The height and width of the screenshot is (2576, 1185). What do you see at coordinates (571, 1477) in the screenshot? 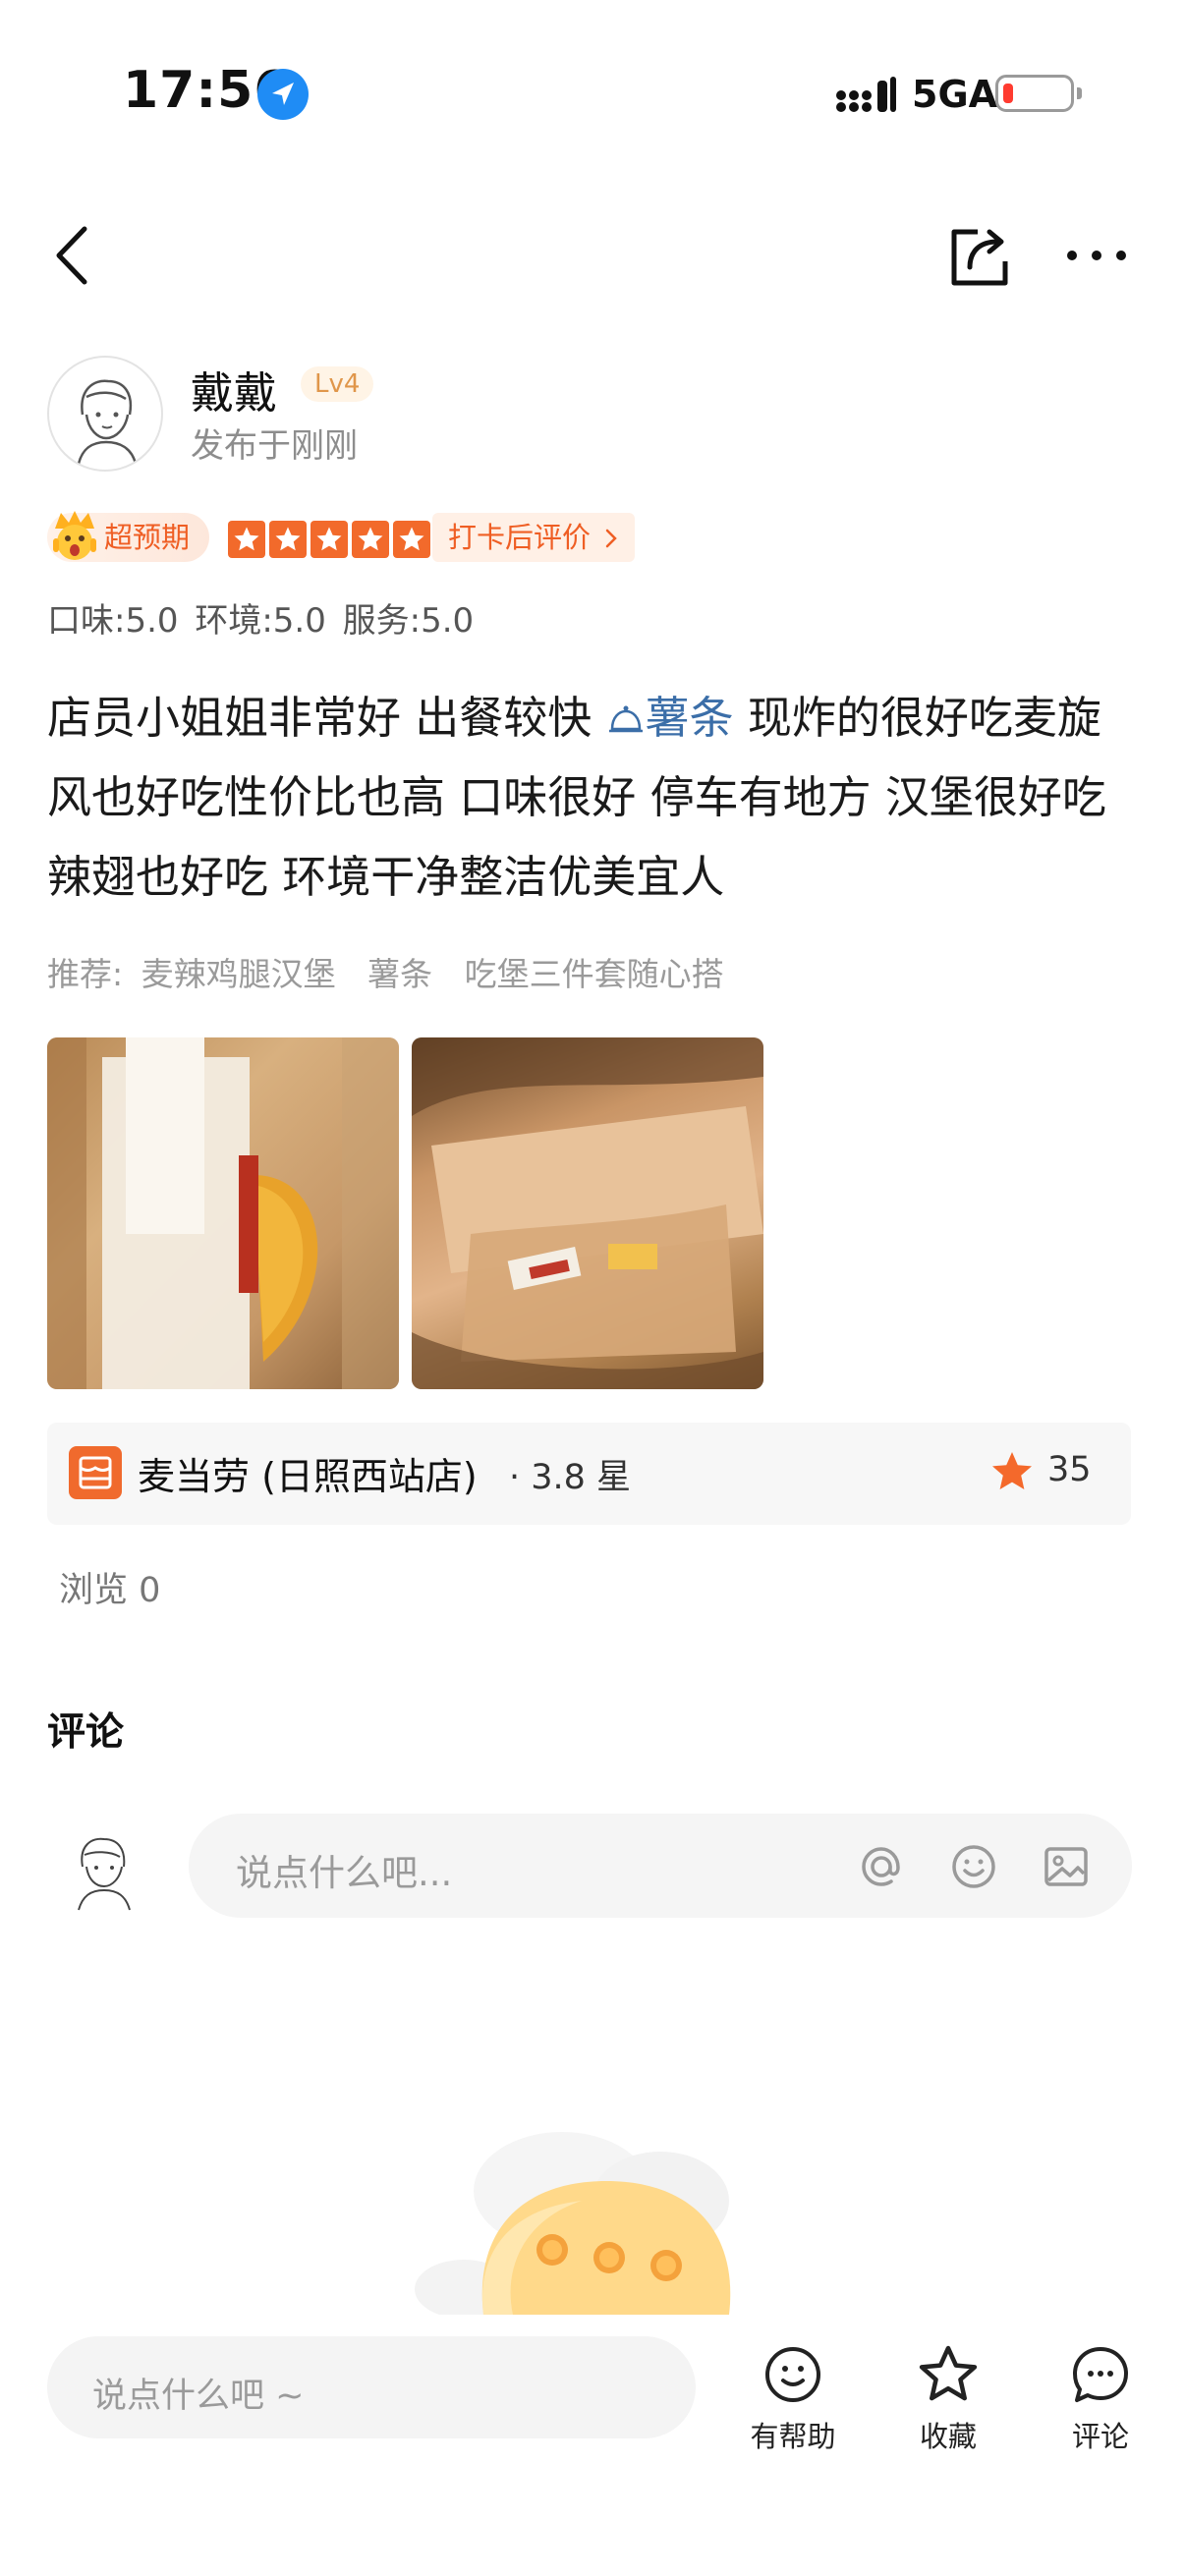
I see `shop-rating: · 3.8 星` at bounding box center [571, 1477].